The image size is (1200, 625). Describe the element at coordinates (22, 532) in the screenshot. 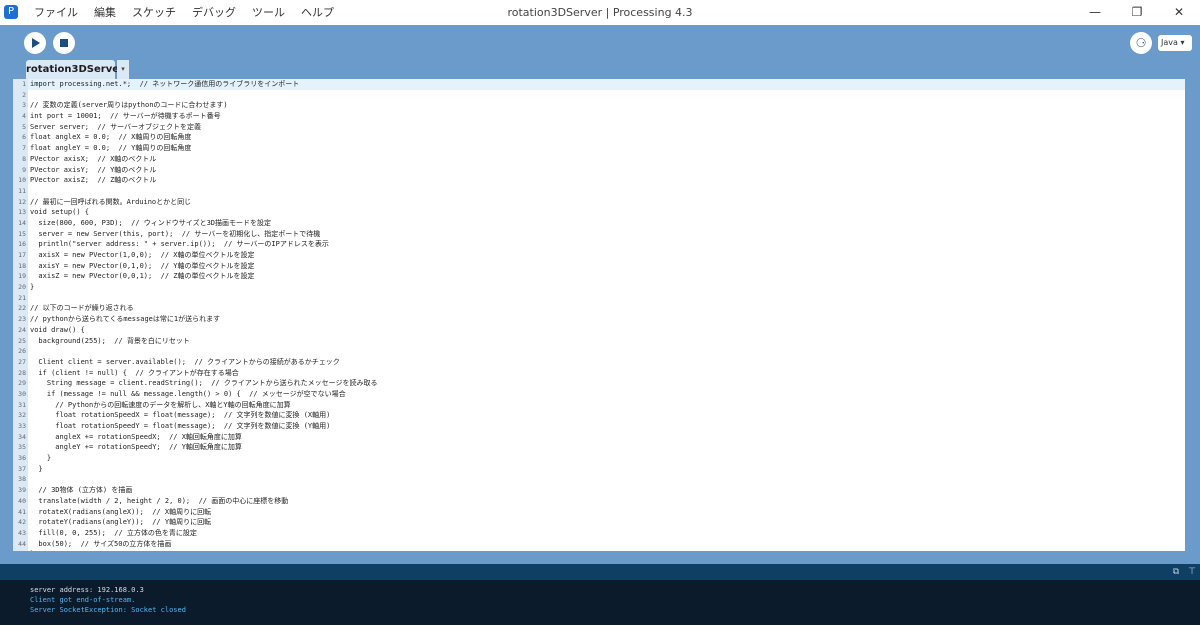

I see `line-number: 43` at that location.